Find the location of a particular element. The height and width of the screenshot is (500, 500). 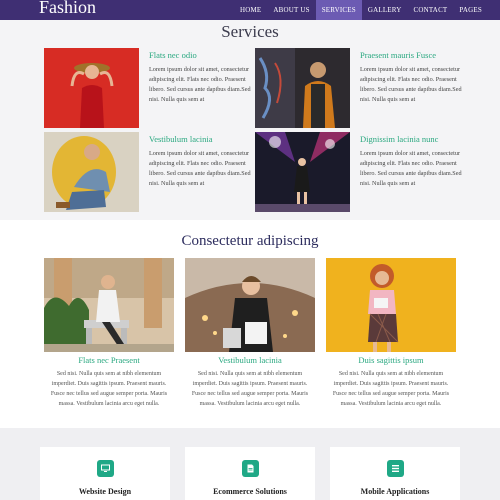

nav-gallery: GALLERY is located at coordinates (385, 10).